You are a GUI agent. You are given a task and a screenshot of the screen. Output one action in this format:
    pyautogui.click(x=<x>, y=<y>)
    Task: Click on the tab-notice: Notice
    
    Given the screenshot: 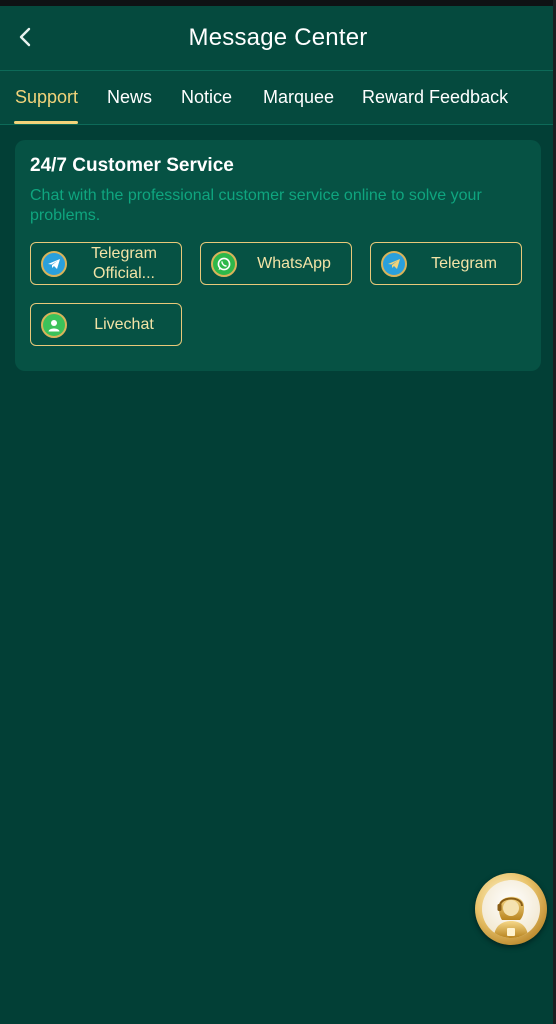 What is the action you would take?
    pyautogui.click(x=206, y=97)
    